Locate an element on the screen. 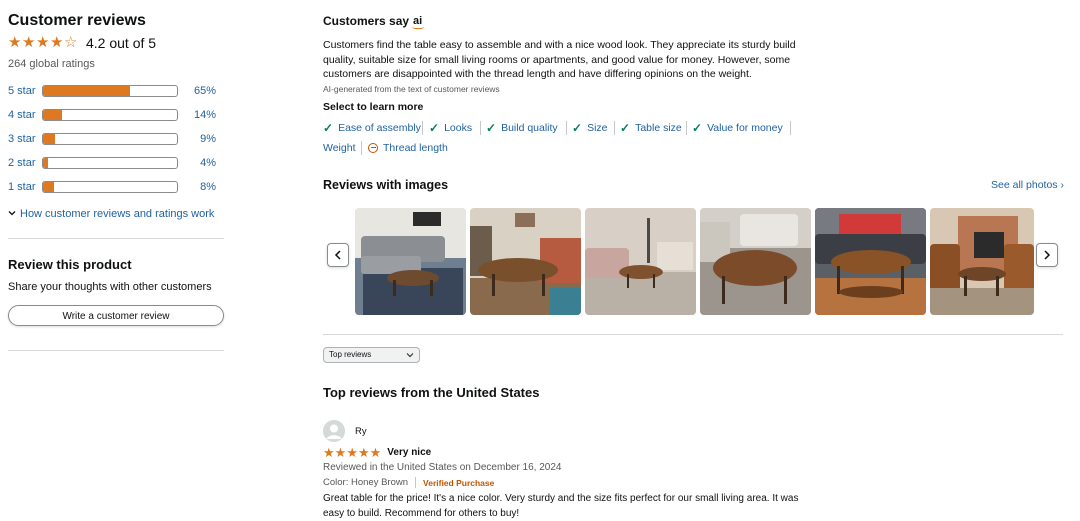 Image resolution: width=1080 pixels, height=521 pixels. average-rating: ★ ★ ★ ★ ☆ 4.2 out of 5 is located at coordinates (82, 43).